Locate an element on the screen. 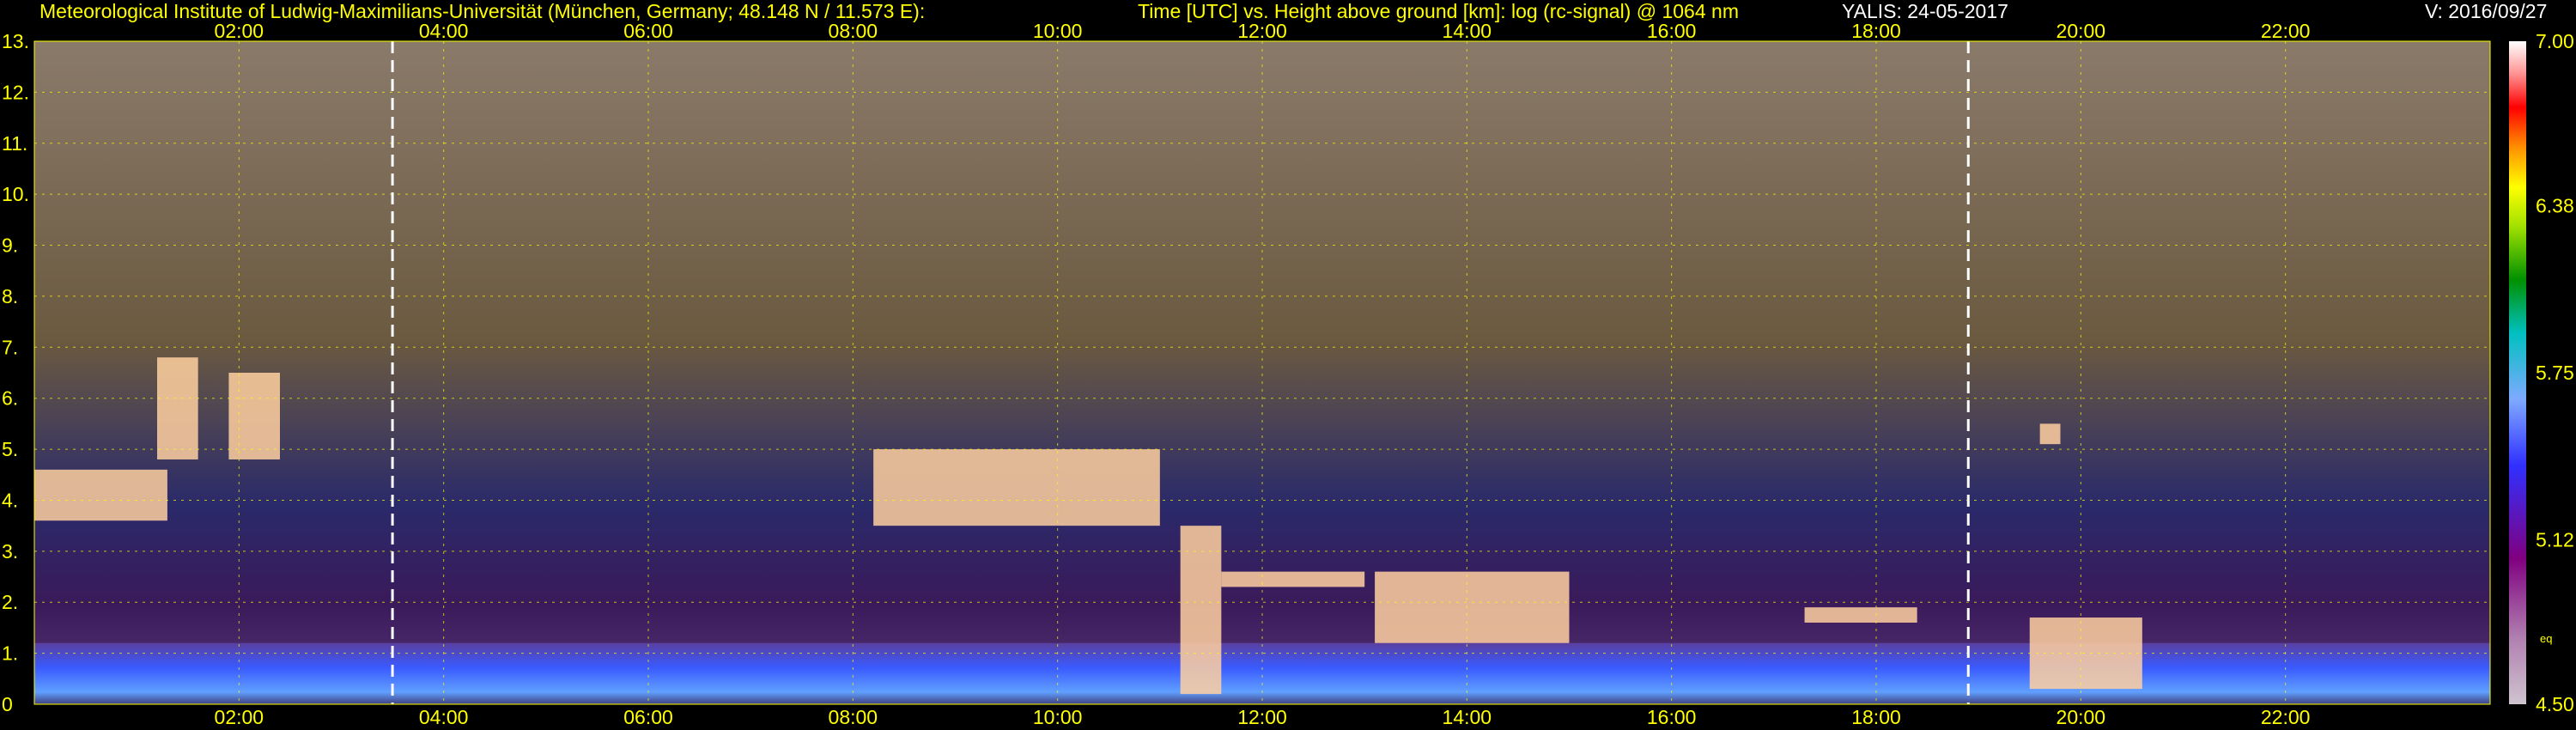 This screenshot has width=2576, height=730. x-tick-label-top: 12:00 is located at coordinates (1262, 31).